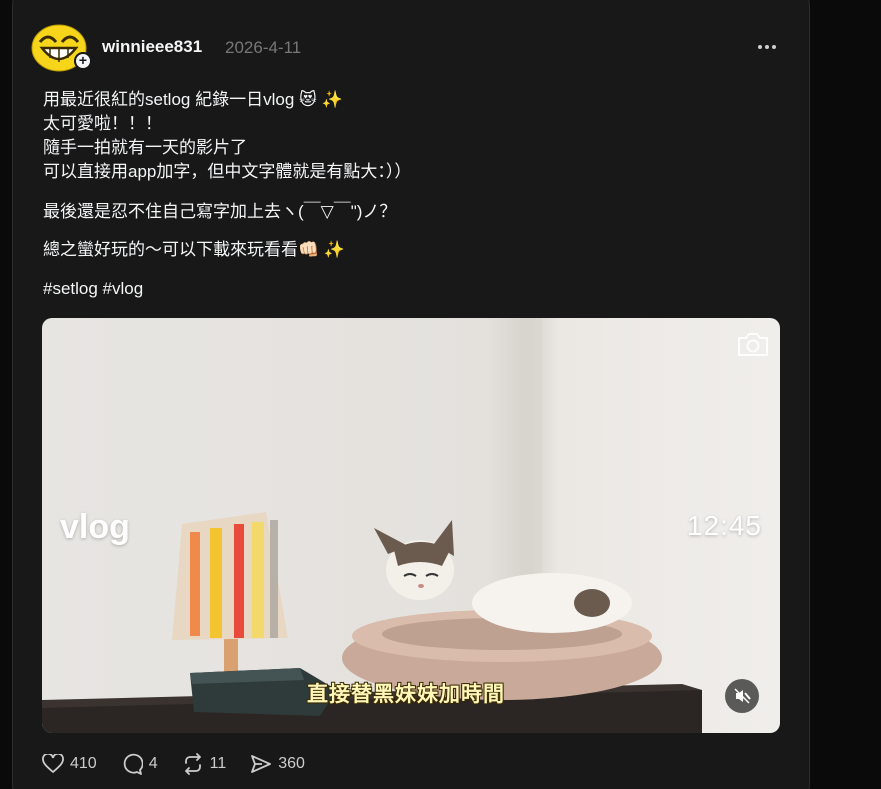 The width and height of the screenshot is (881, 789). What do you see at coordinates (93, 289) in the screenshot?
I see `post-hashtags: #setlog #vlog` at bounding box center [93, 289].